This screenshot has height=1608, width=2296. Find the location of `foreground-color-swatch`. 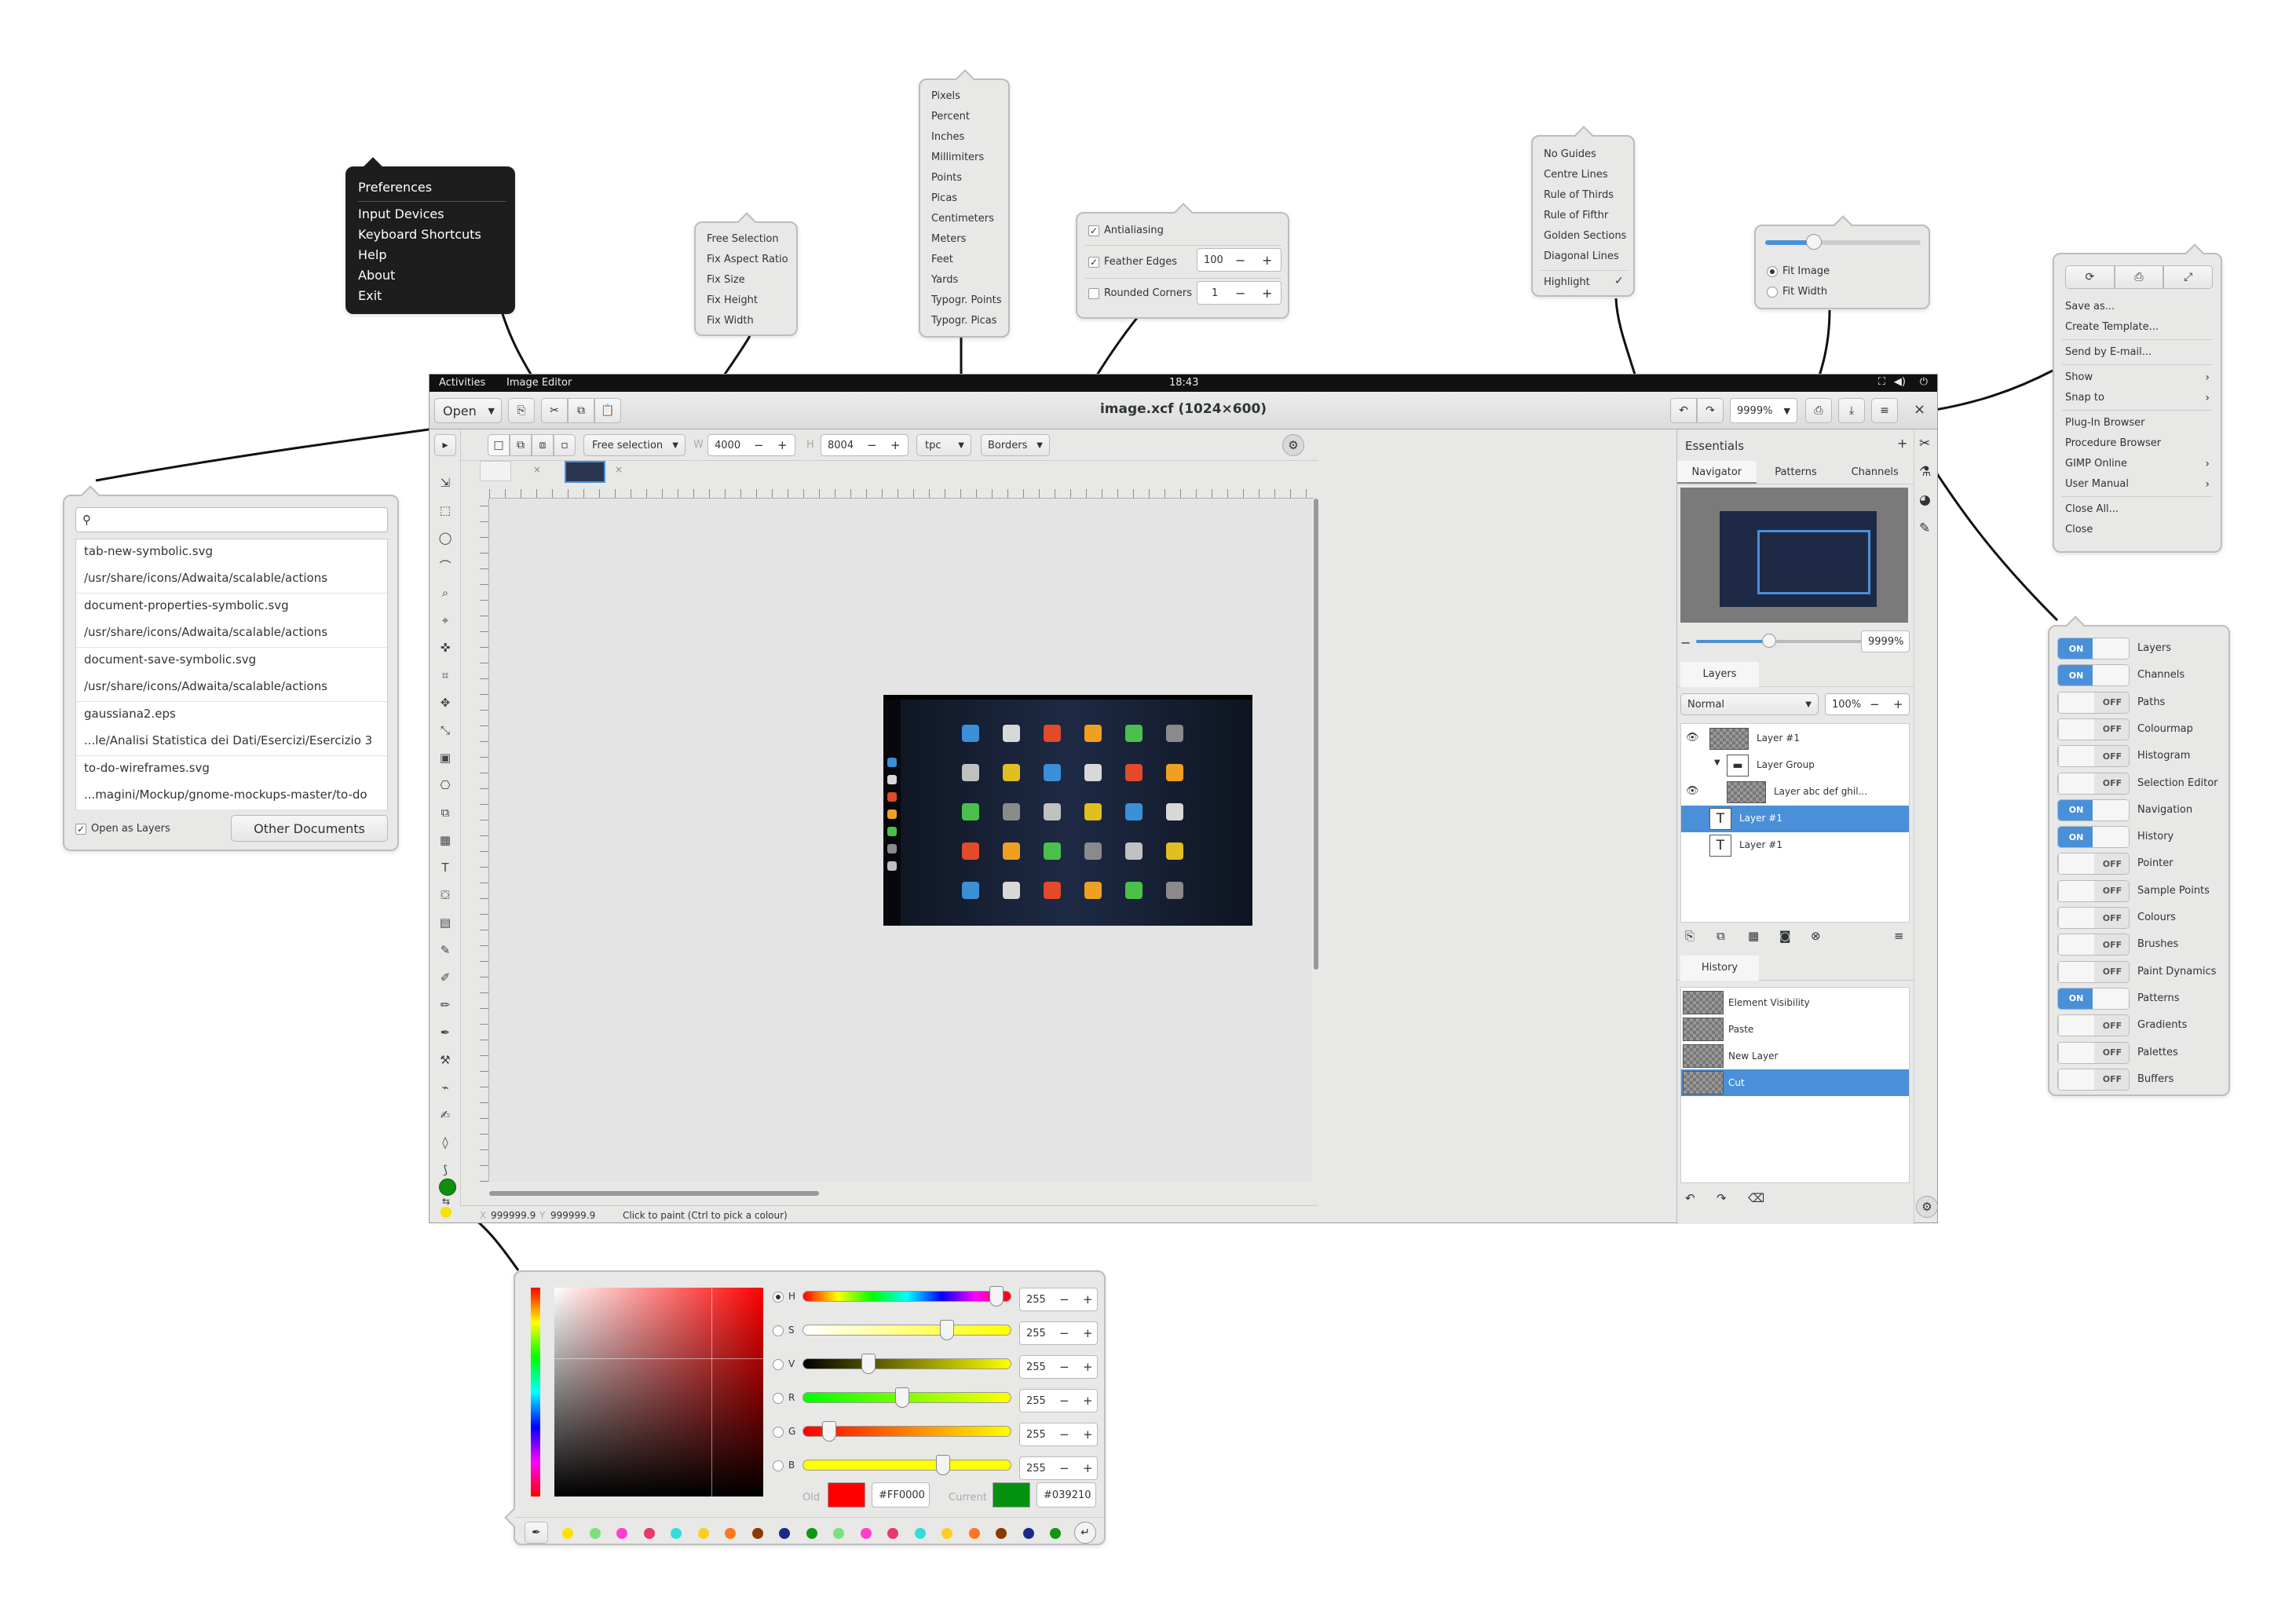

foreground-color-swatch is located at coordinates (447, 1187).